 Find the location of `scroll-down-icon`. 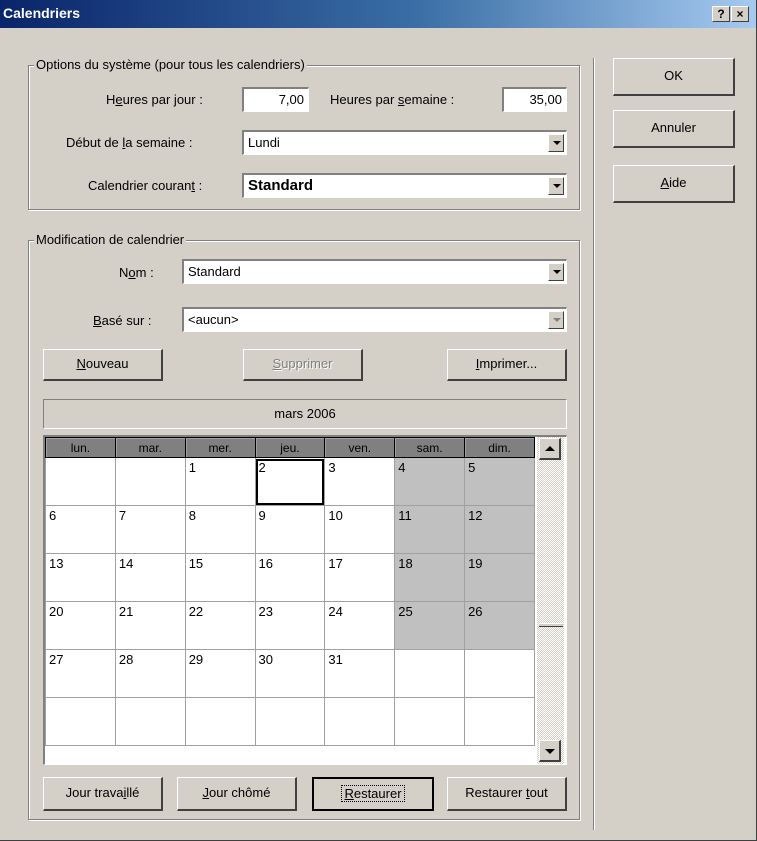

scroll-down-icon is located at coordinates (550, 751).